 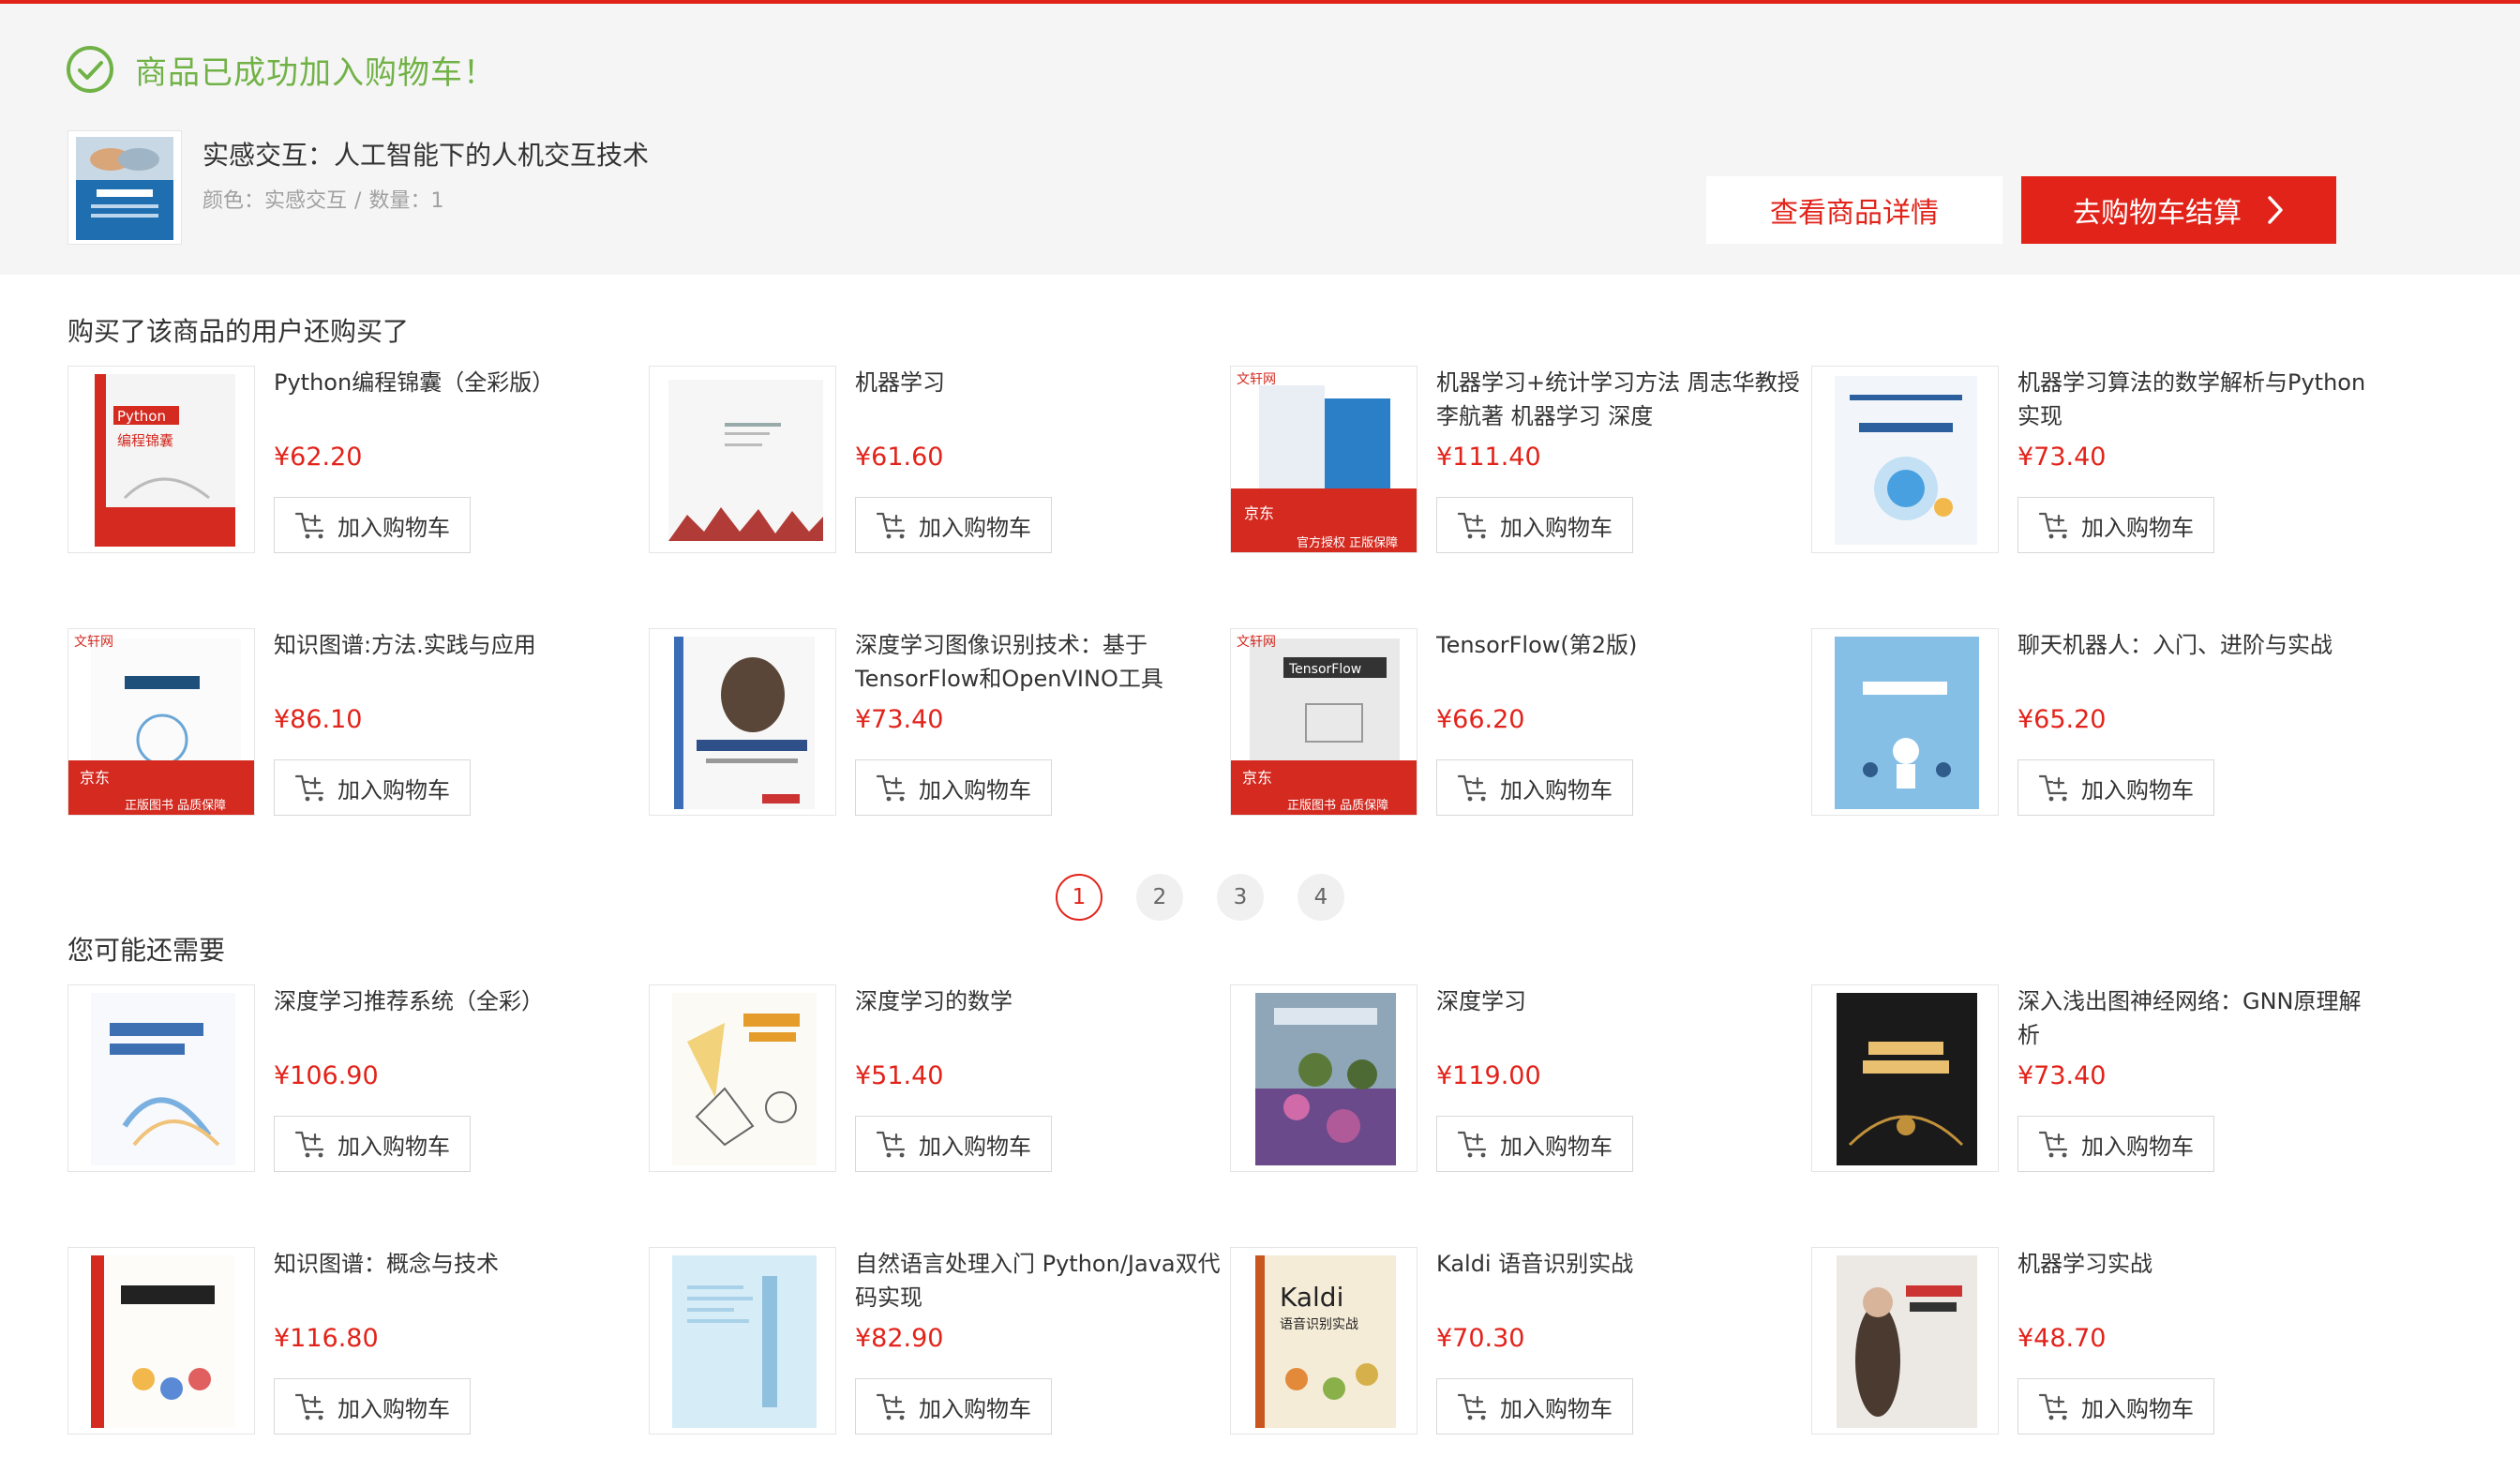 I want to click on product-name: 机器学习实战, so click(x=2200, y=1264).